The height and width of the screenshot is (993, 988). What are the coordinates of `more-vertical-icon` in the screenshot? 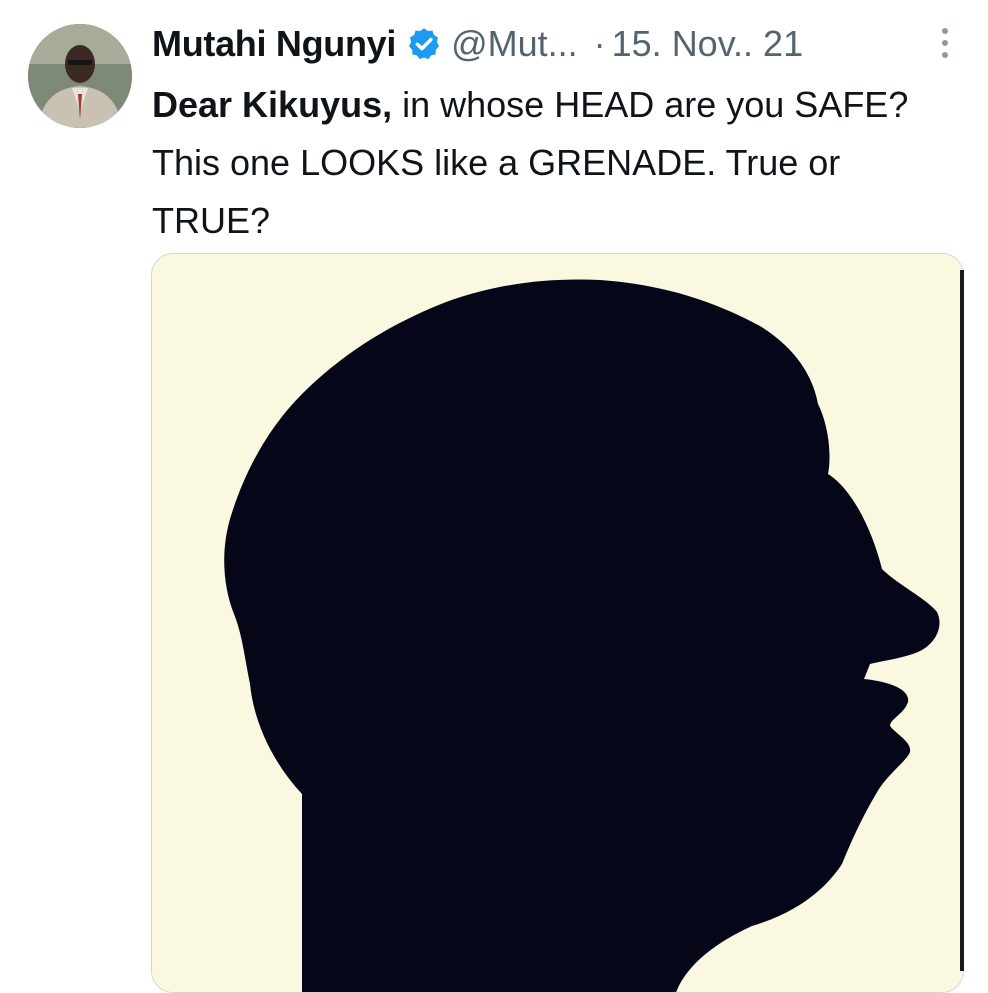 It's located at (945, 46).